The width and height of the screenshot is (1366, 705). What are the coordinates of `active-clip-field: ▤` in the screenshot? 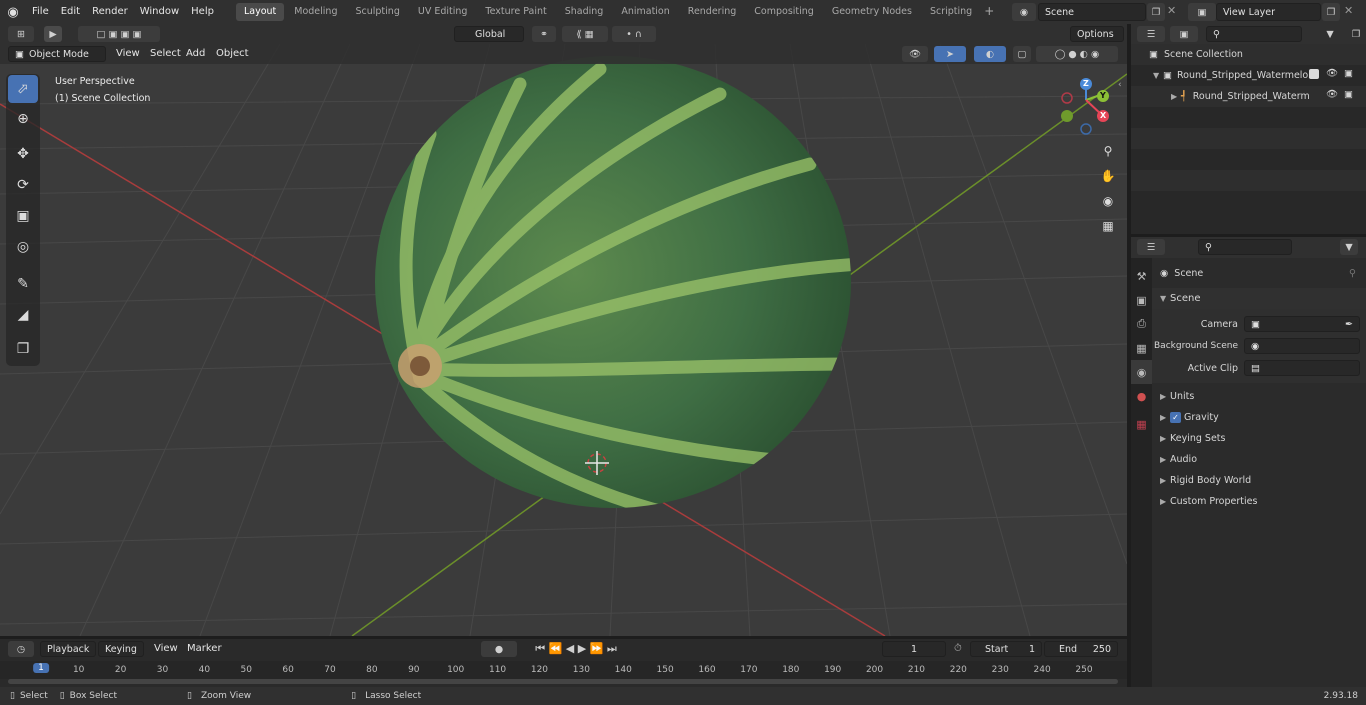 It's located at (1302, 368).